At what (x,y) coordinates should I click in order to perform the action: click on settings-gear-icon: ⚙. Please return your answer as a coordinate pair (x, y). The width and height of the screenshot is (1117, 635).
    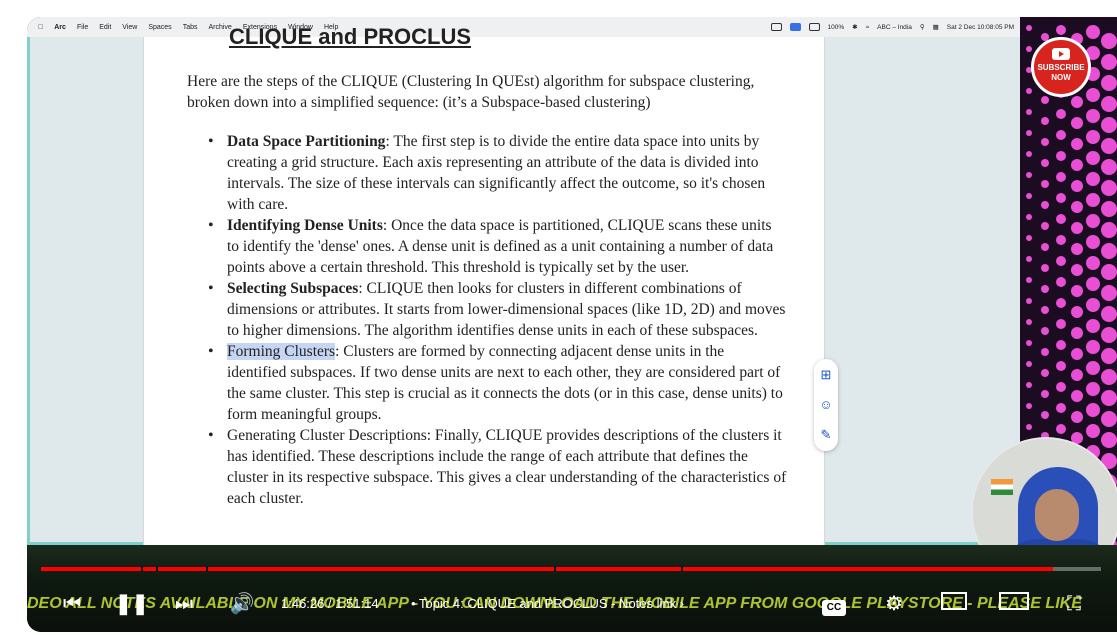
    Looking at the image, I should click on (894, 604).